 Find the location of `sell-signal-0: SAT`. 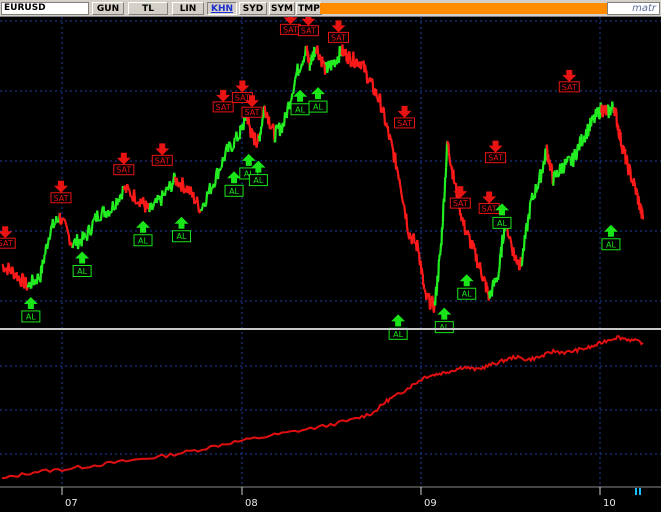

sell-signal-0: SAT is located at coordinates (8, 237).